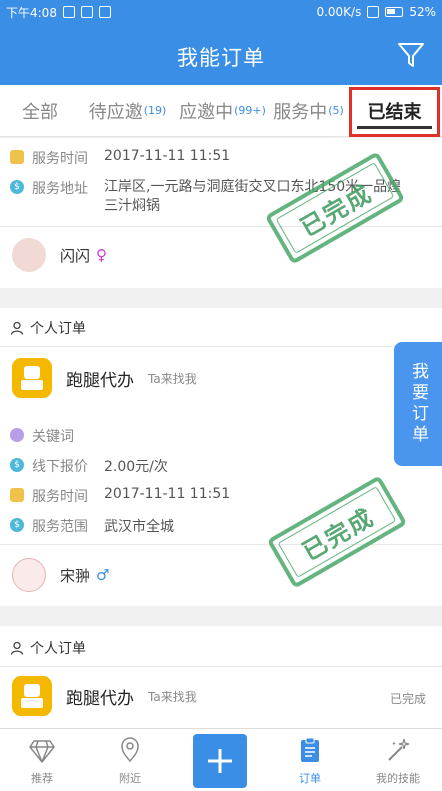 This screenshot has width=442, height=791. Describe the element at coordinates (132, 206) in the screenshot. I see `address-line: 三汁焖锅` at that location.